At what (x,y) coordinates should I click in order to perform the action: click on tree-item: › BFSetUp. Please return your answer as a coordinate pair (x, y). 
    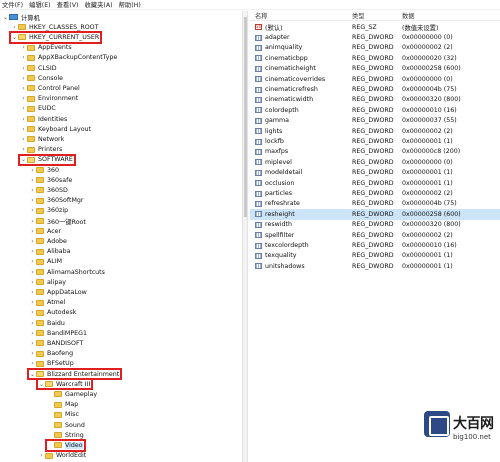
    Looking at the image, I should click on (51, 364).